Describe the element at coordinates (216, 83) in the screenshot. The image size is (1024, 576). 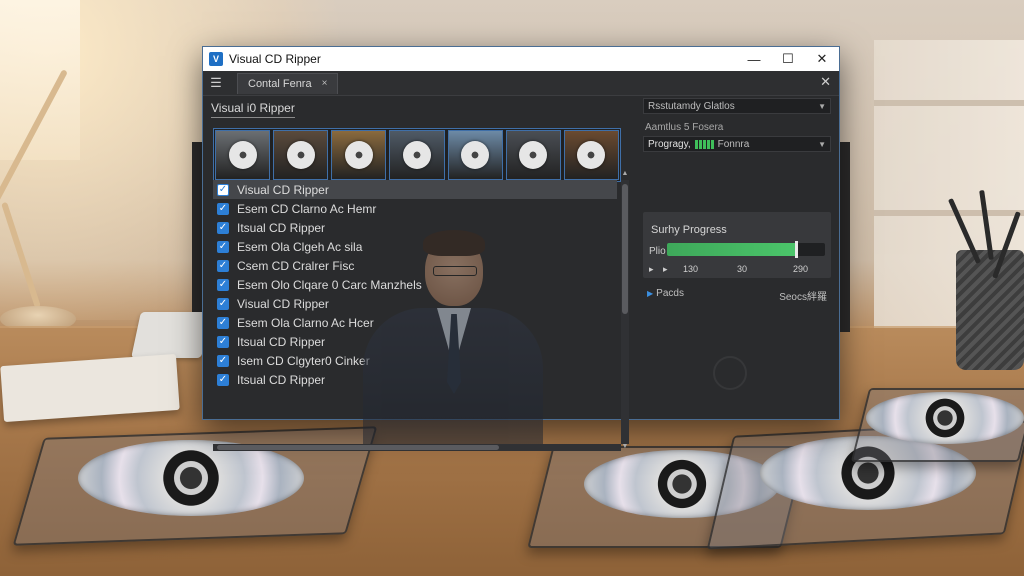
I see `hamburger-menu-icon: ☰` at that location.